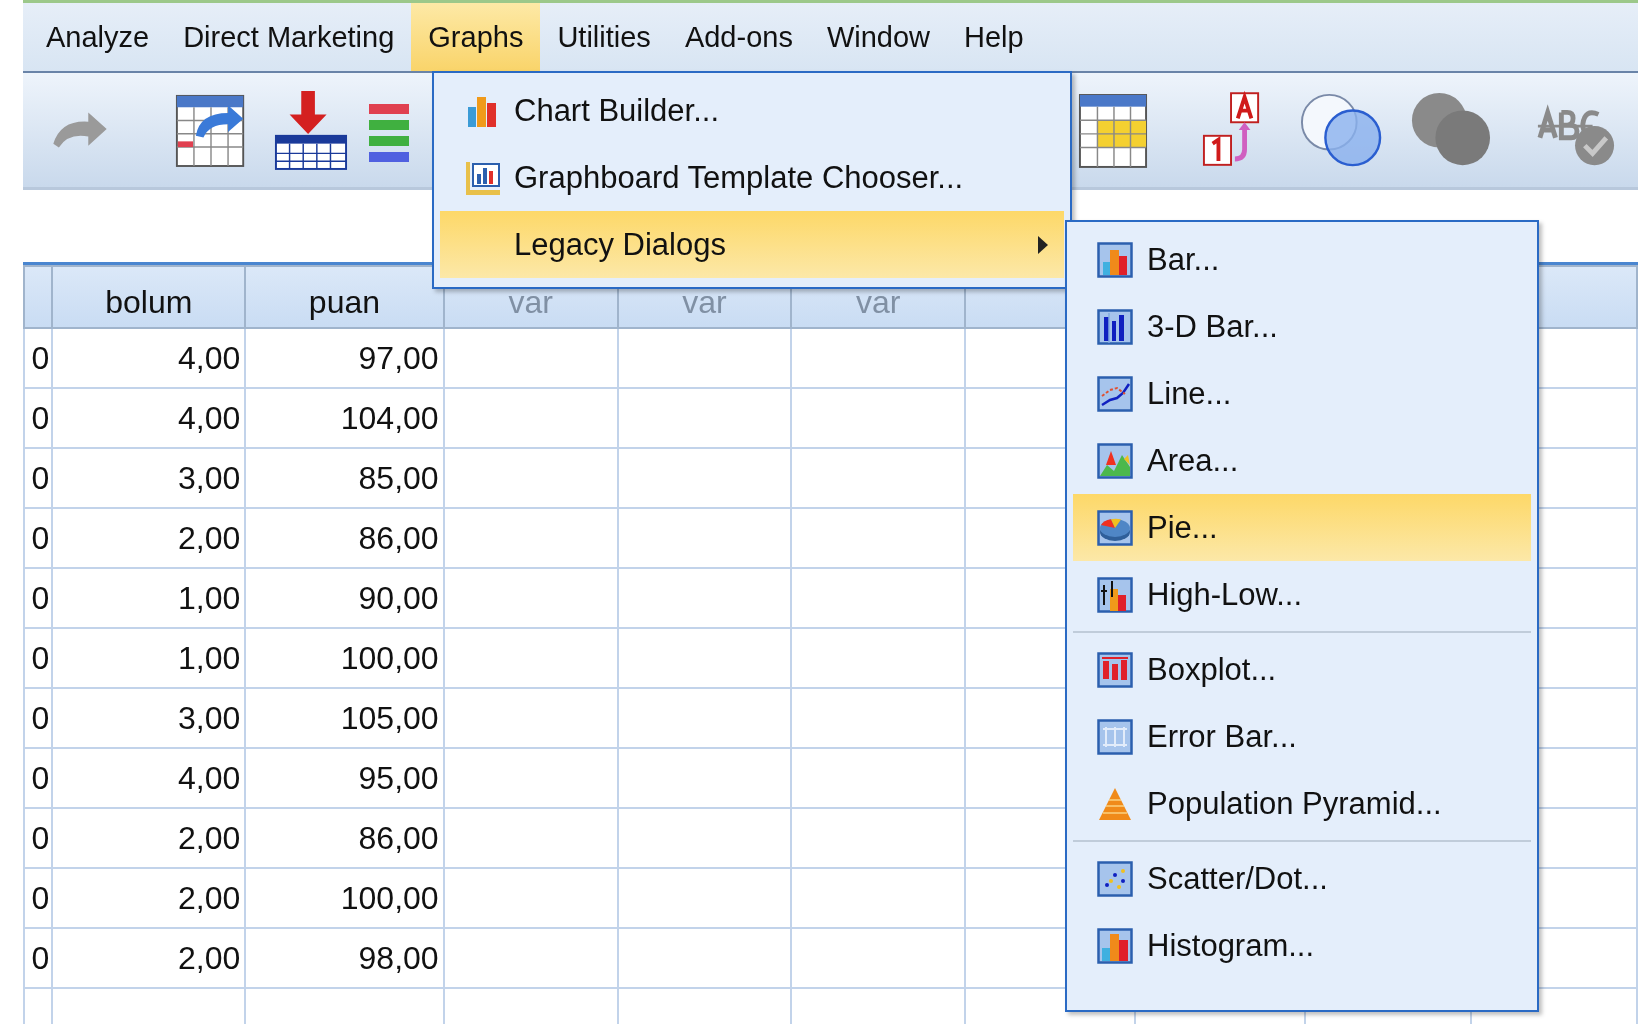 The height and width of the screenshot is (1024, 1638). What do you see at coordinates (482, 177) in the screenshot?
I see `chart-template-icon` at bounding box center [482, 177].